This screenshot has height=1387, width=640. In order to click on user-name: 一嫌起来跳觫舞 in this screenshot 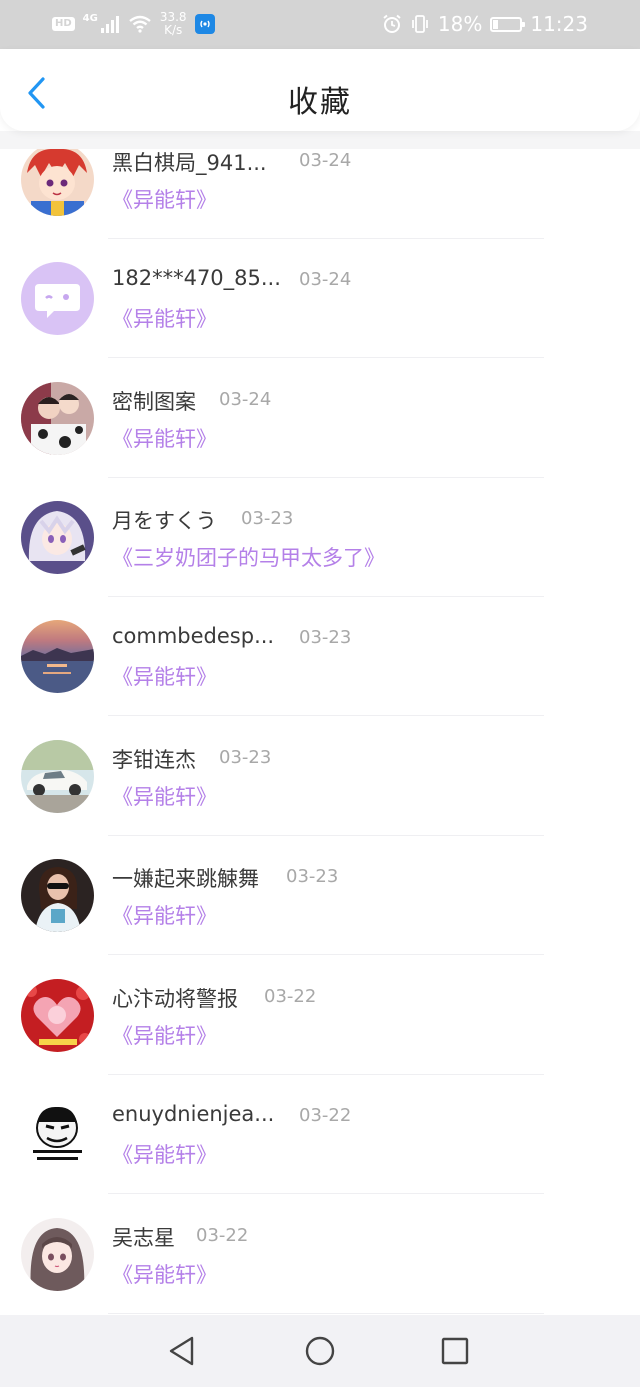, I will do `click(185, 879)`.